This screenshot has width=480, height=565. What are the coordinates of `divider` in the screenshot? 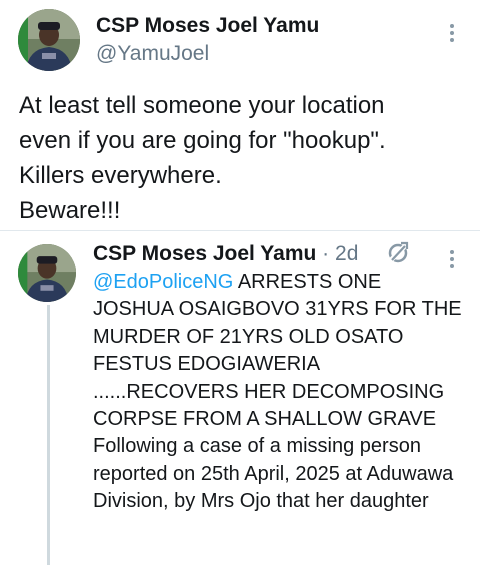 It's located at (240, 230).